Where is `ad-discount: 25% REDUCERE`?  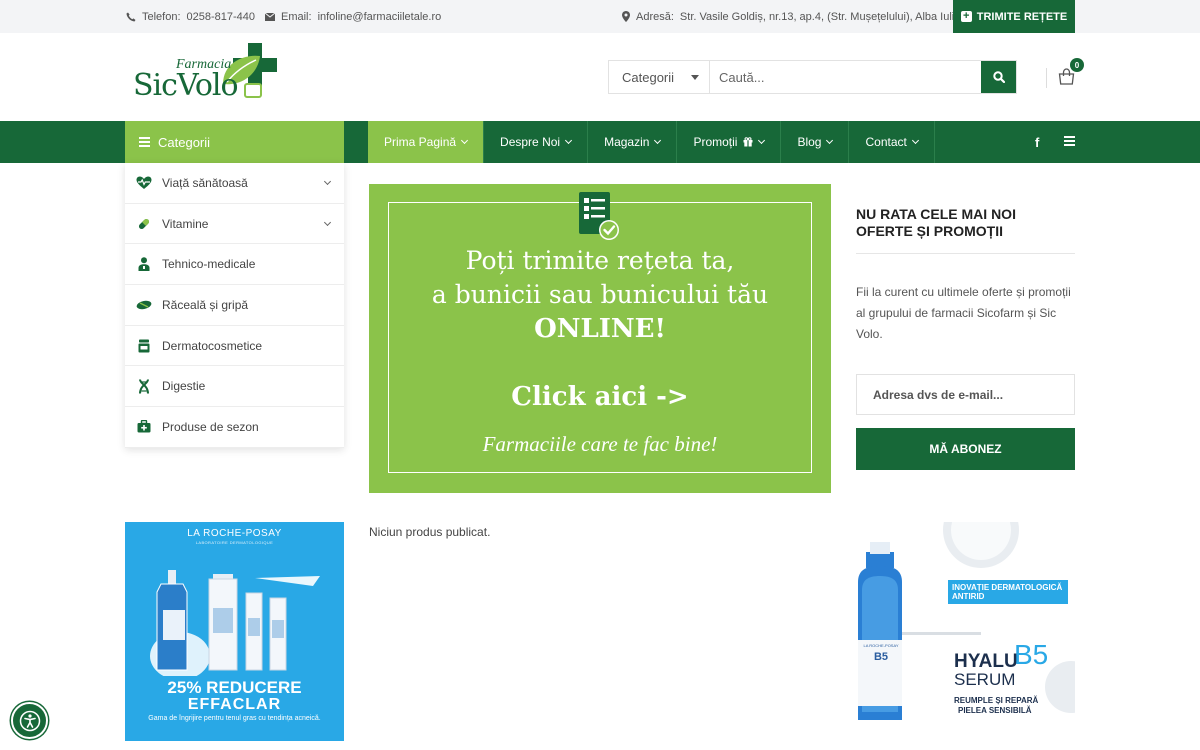 ad-discount: 25% REDUCERE is located at coordinates (234, 687).